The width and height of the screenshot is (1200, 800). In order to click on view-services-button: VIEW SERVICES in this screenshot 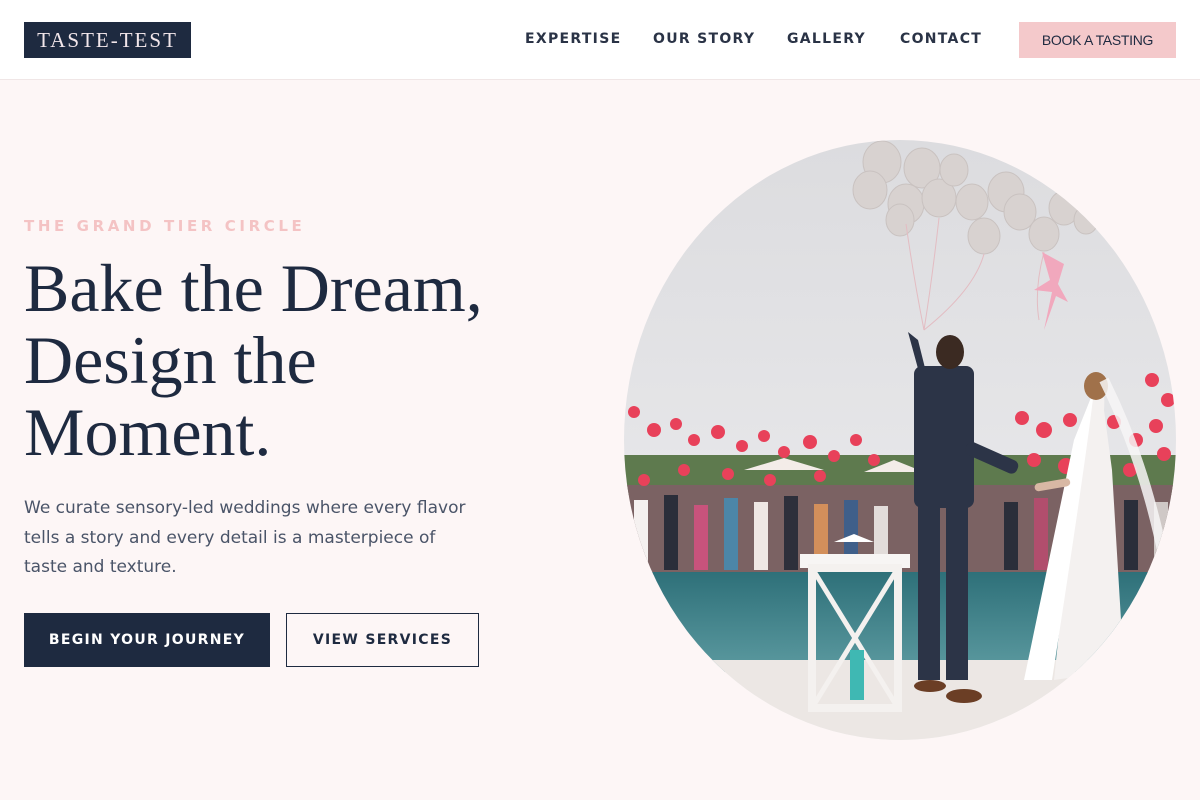, I will do `click(382, 640)`.